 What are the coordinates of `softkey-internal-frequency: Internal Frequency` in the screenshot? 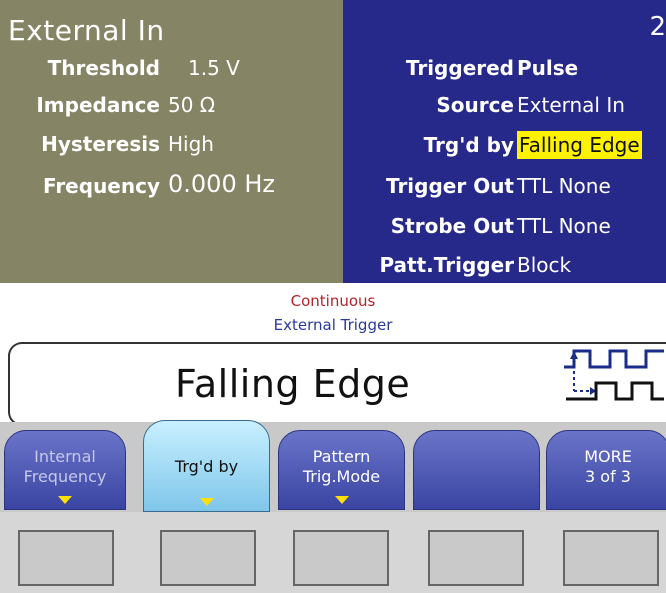 It's located at (65, 470).